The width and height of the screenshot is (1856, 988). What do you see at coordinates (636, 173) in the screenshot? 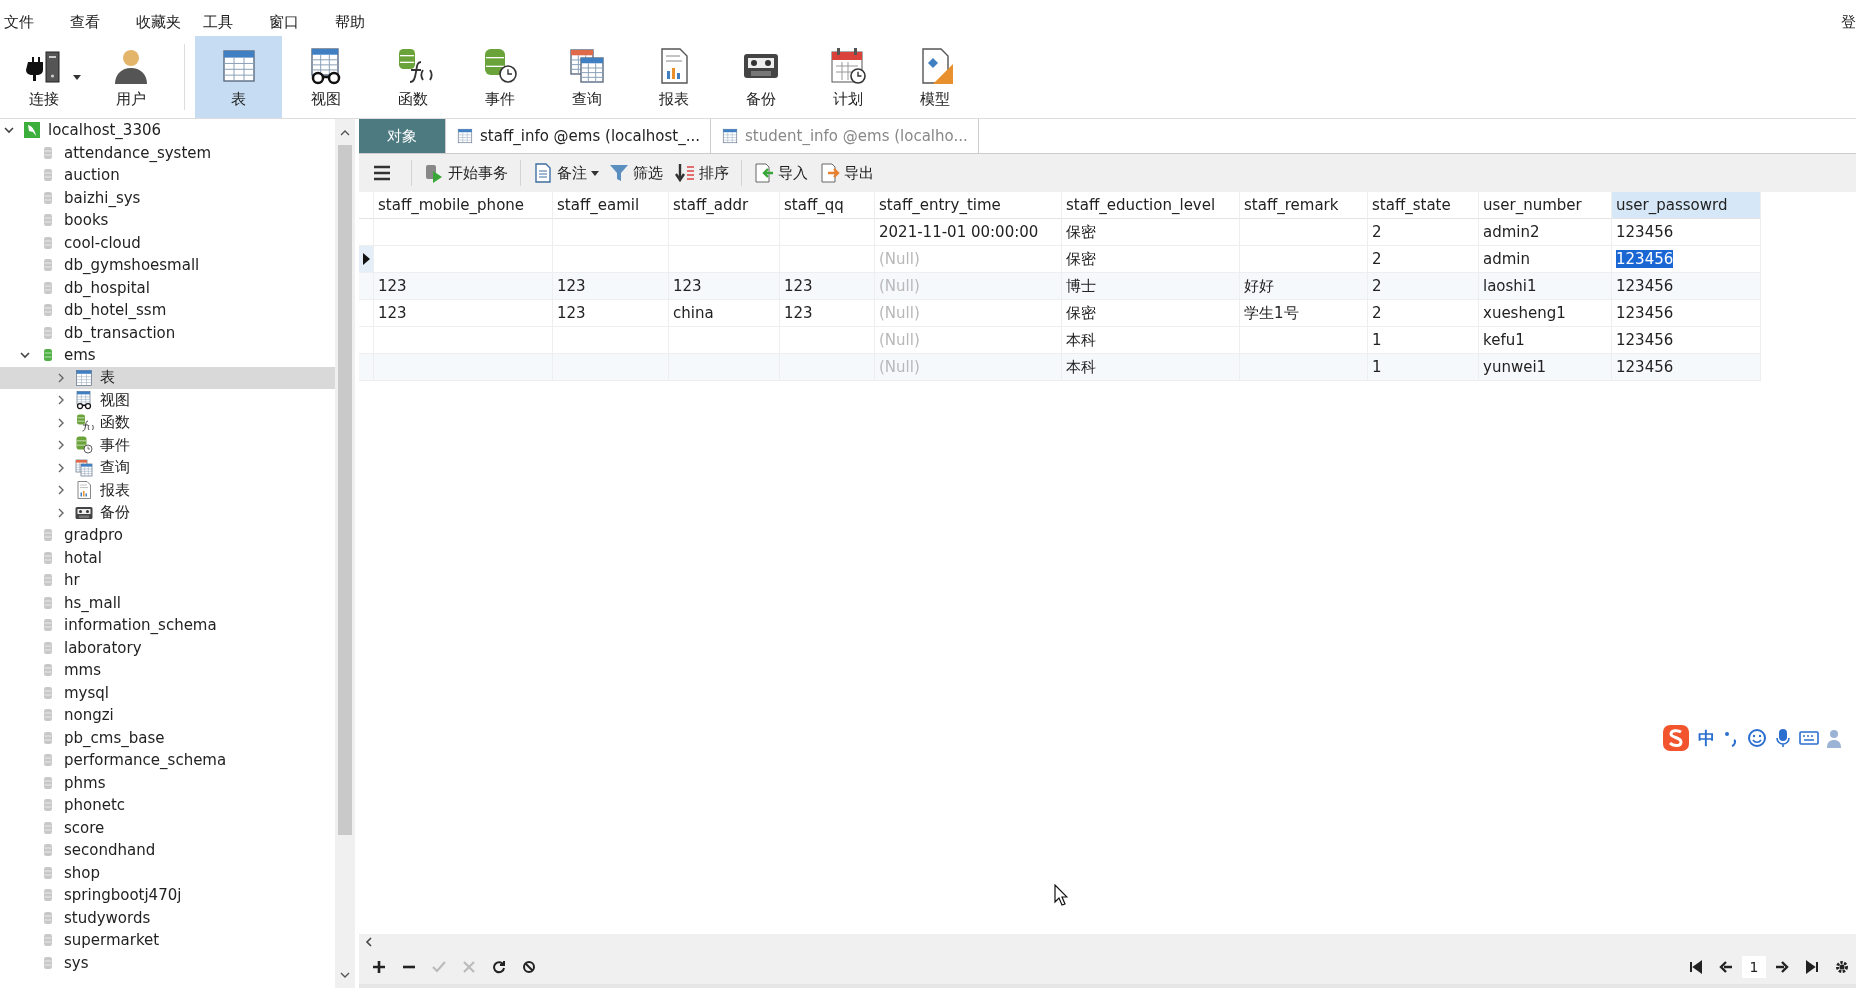
I see `toolbar-button: 筛选` at bounding box center [636, 173].